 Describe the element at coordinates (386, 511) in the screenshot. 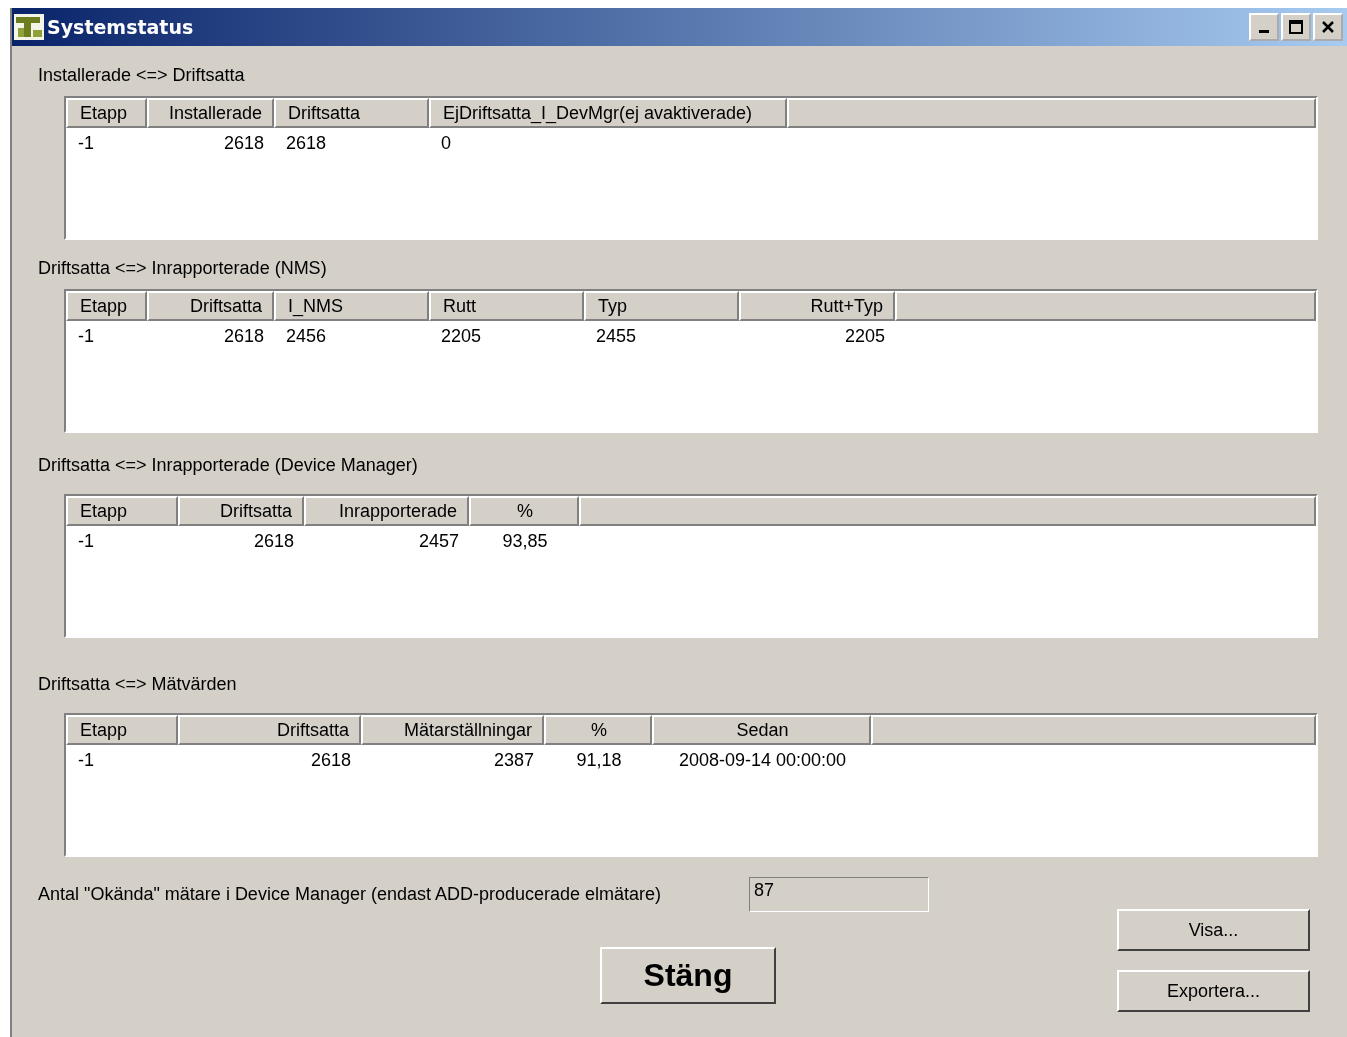

I see `column-header: Inrapporterade` at that location.